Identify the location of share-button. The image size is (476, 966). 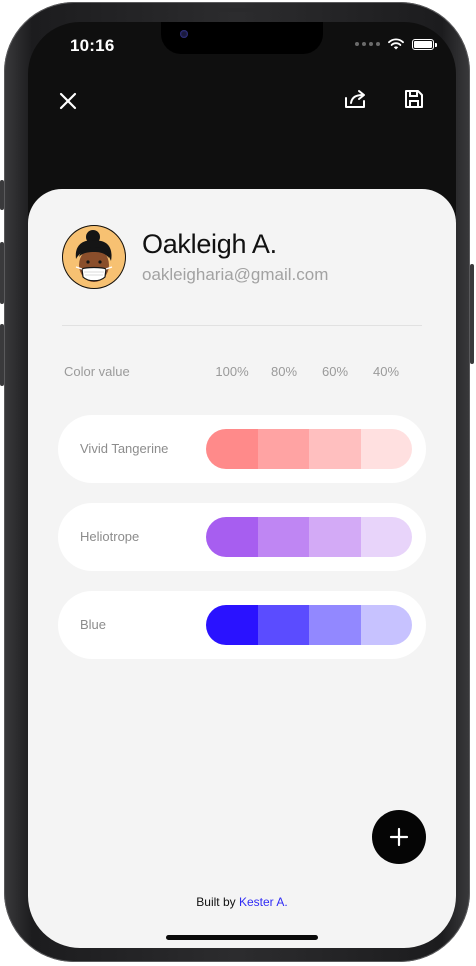
(356, 99).